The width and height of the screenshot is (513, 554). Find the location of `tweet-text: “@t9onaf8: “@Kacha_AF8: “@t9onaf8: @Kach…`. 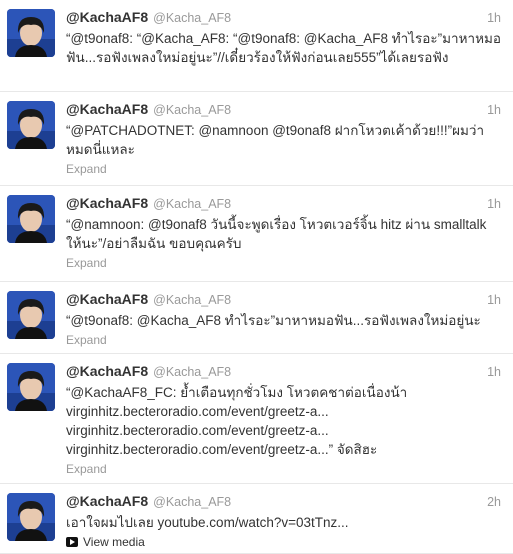

tweet-text: “@t9onaf8: “@Kacha_AF8: “@t9onaf8: @Kach… is located at coordinates (283, 48).